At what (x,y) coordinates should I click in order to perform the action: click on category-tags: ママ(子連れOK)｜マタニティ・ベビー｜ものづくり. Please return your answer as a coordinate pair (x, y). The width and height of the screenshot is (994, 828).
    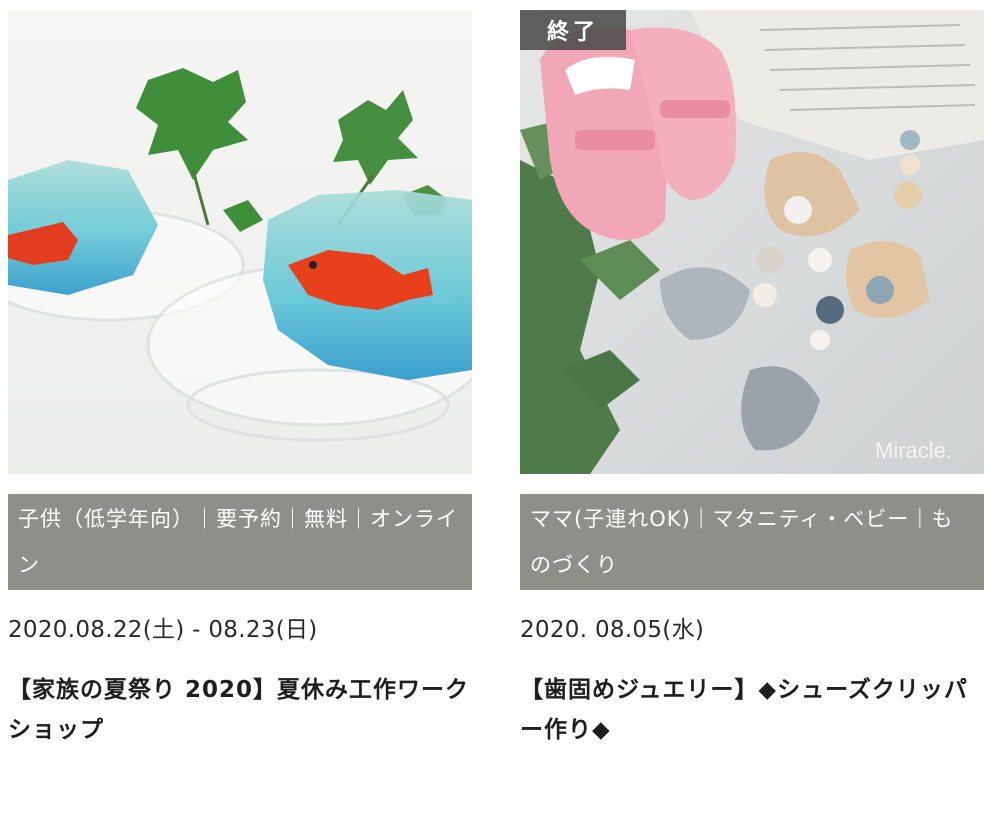
    Looking at the image, I should click on (752, 542).